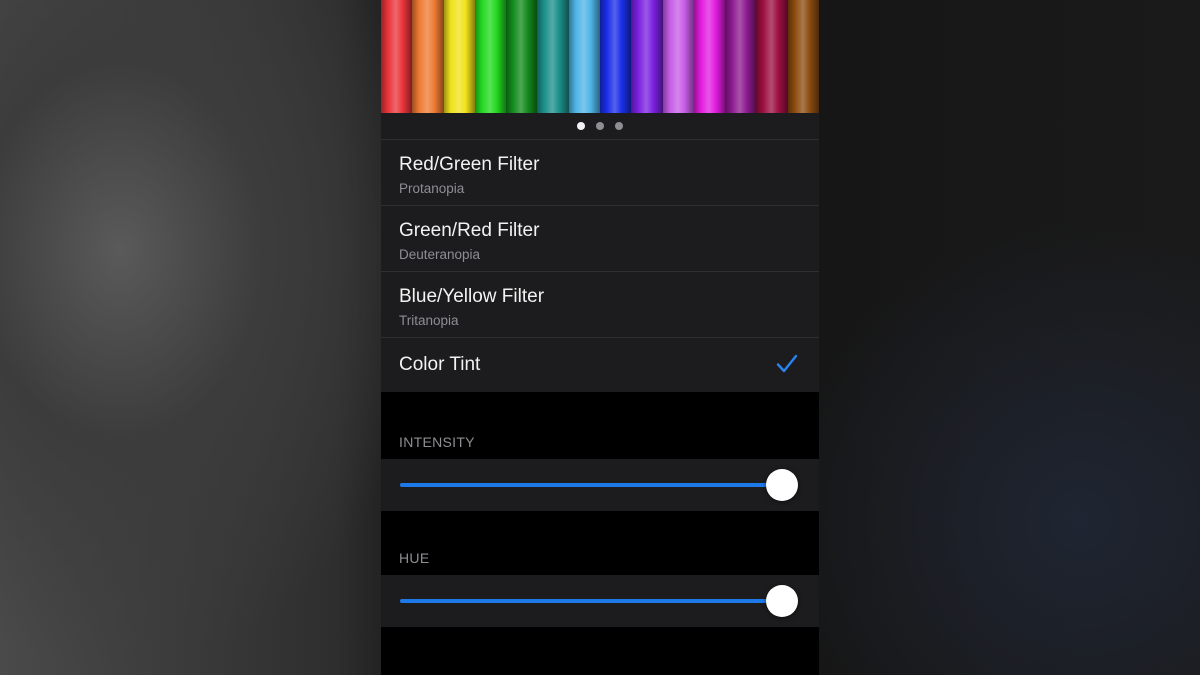 Image resolution: width=1200 pixels, height=675 pixels. What do you see at coordinates (429, 320) in the screenshot?
I see `filter-subtitle: Tritanopia` at bounding box center [429, 320].